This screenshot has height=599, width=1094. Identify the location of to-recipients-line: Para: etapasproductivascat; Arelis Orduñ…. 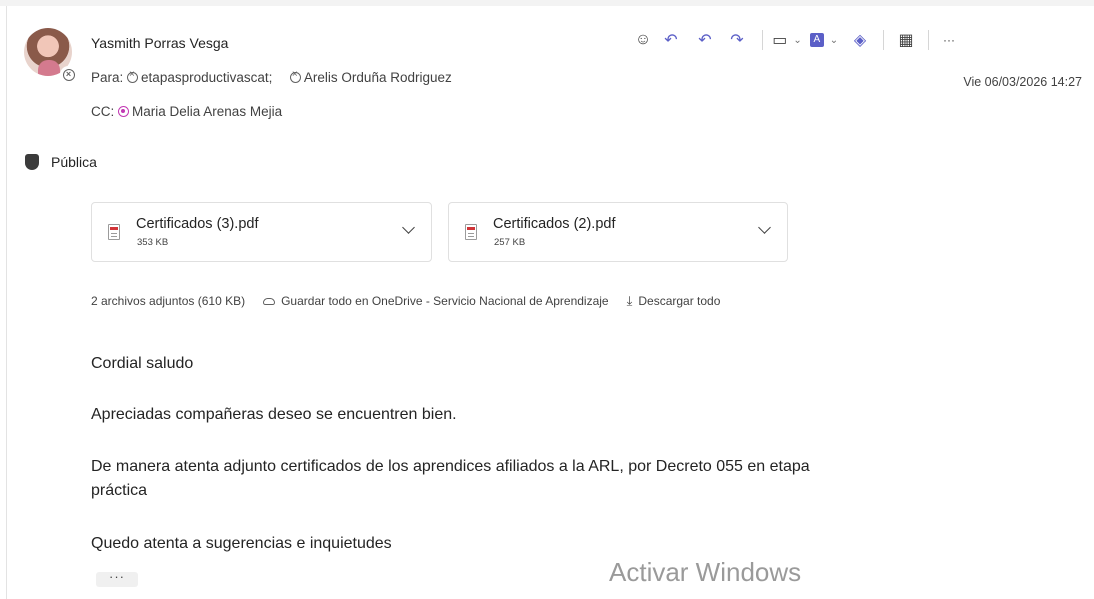
(271, 77).